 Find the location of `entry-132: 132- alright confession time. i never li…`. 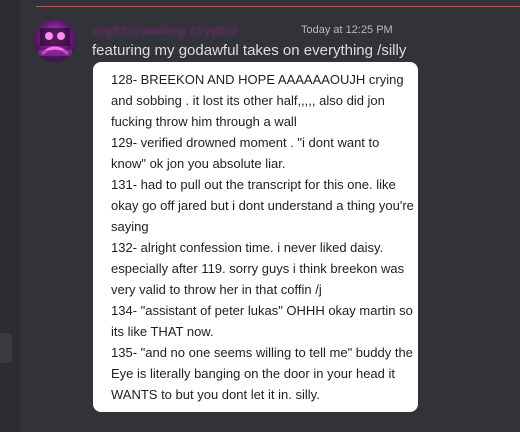

entry-132: 132- alright confession time. i never li… is located at coordinates (258, 268).